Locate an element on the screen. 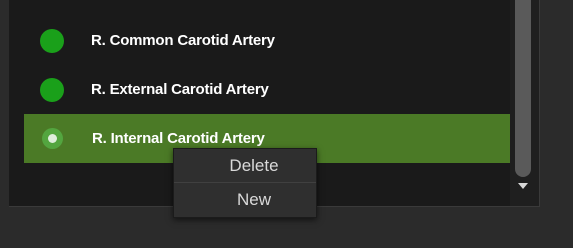 The height and width of the screenshot is (248, 573). chevron-down-icon is located at coordinates (523, 186).